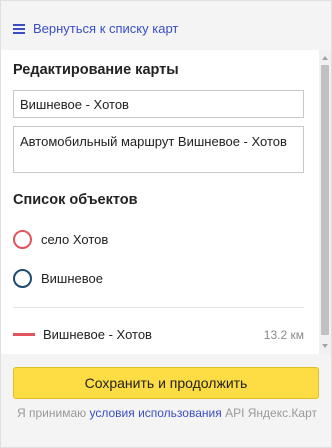 The image size is (332, 448). What do you see at coordinates (97, 334) in the screenshot?
I see `route-label: Вишневое - Хотов` at bounding box center [97, 334].